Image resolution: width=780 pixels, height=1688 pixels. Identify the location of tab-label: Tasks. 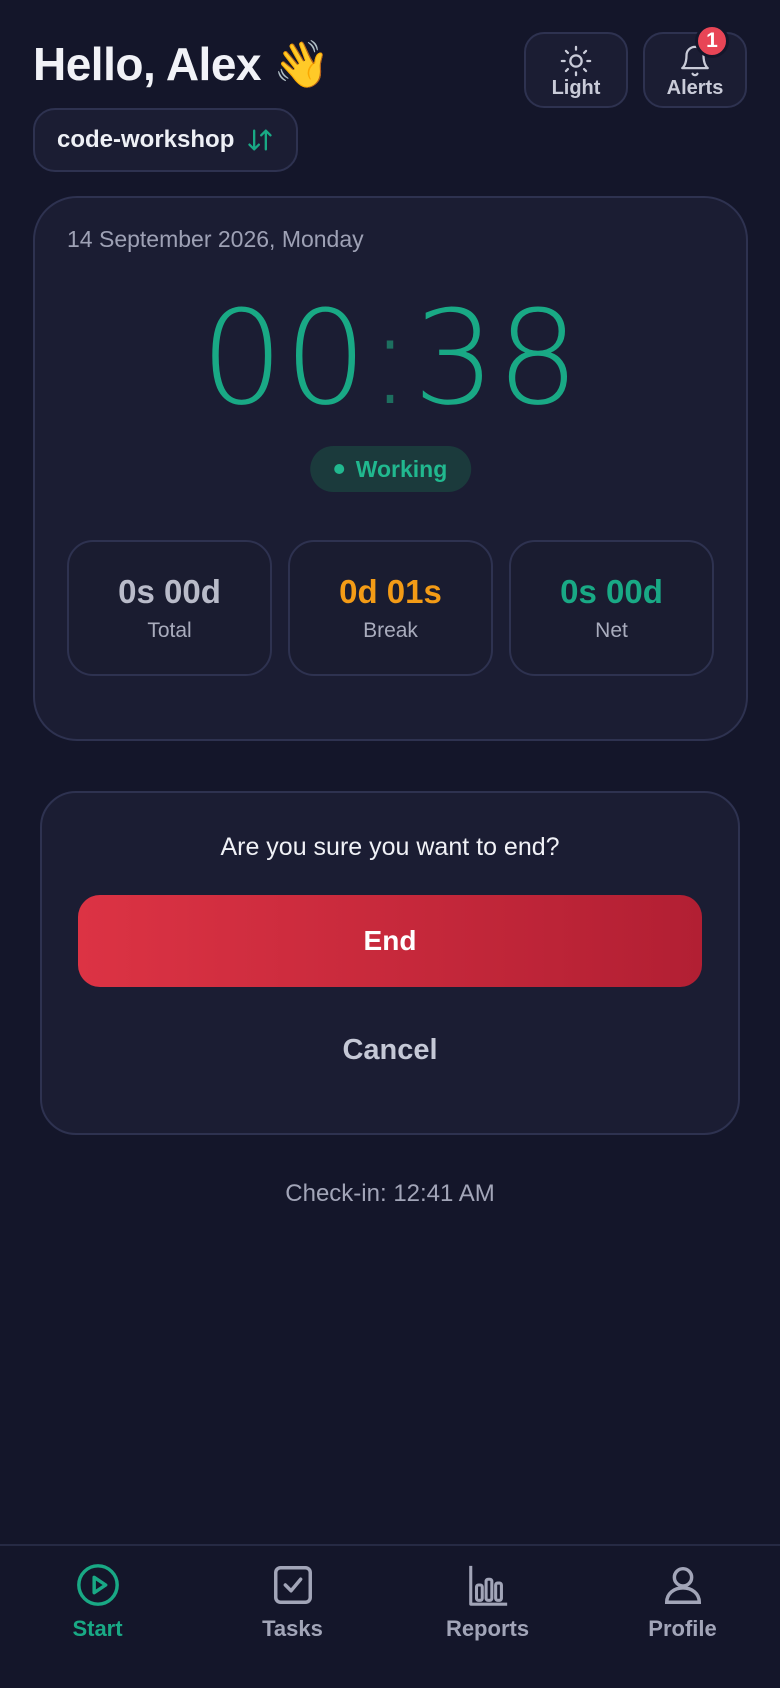
(292, 1628).